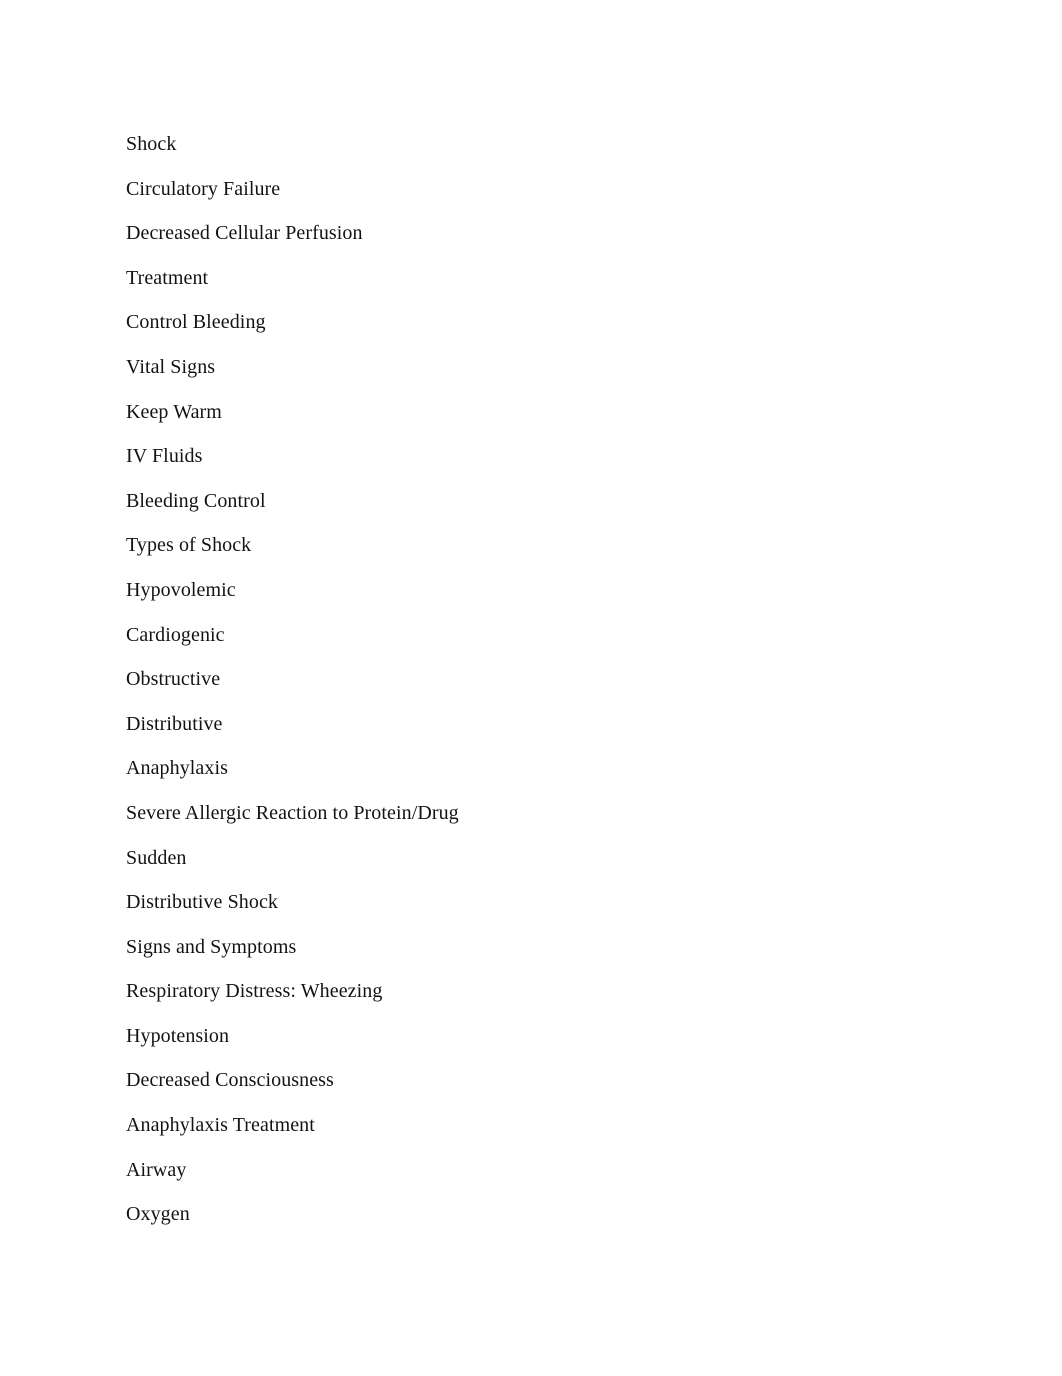 This screenshot has height=1376, width=1062. I want to click on document-line: Vital Signs, so click(171, 366).